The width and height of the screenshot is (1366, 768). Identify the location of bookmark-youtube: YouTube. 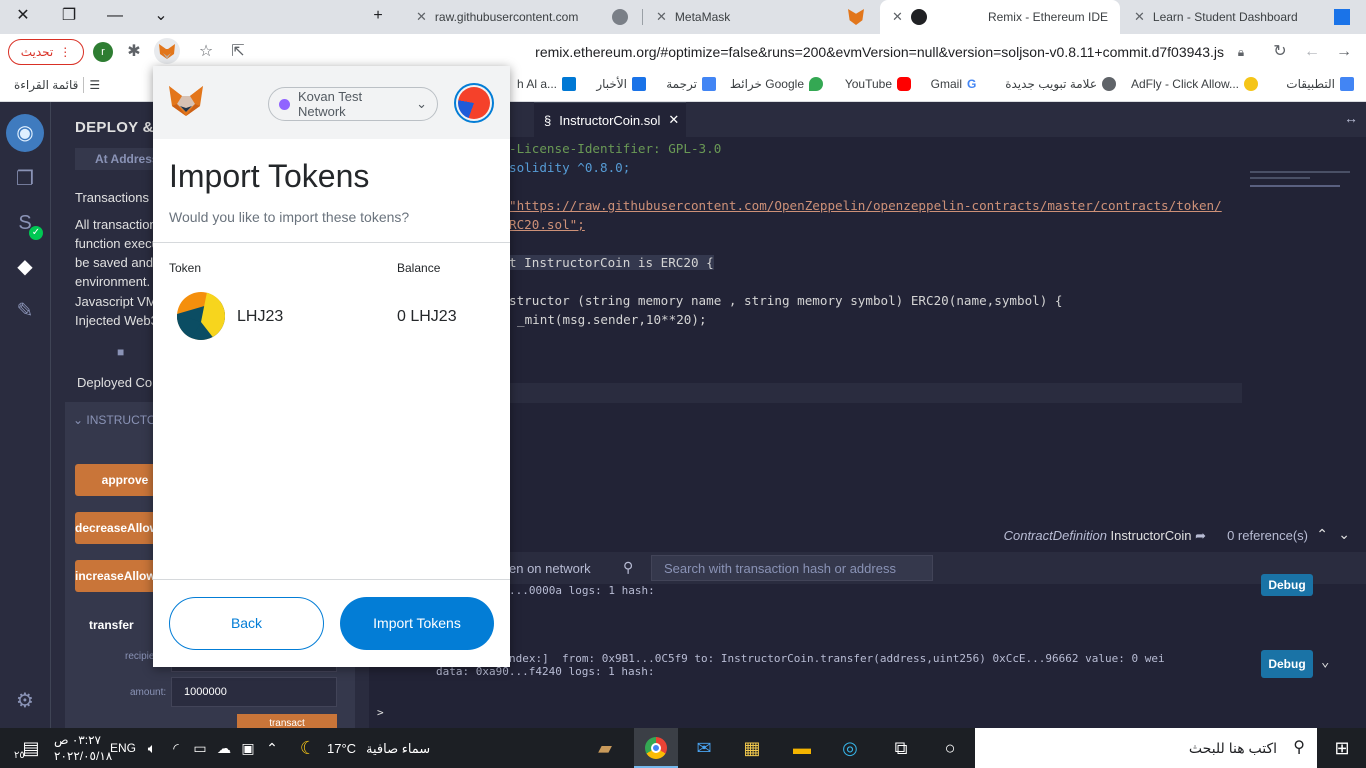
(878, 84).